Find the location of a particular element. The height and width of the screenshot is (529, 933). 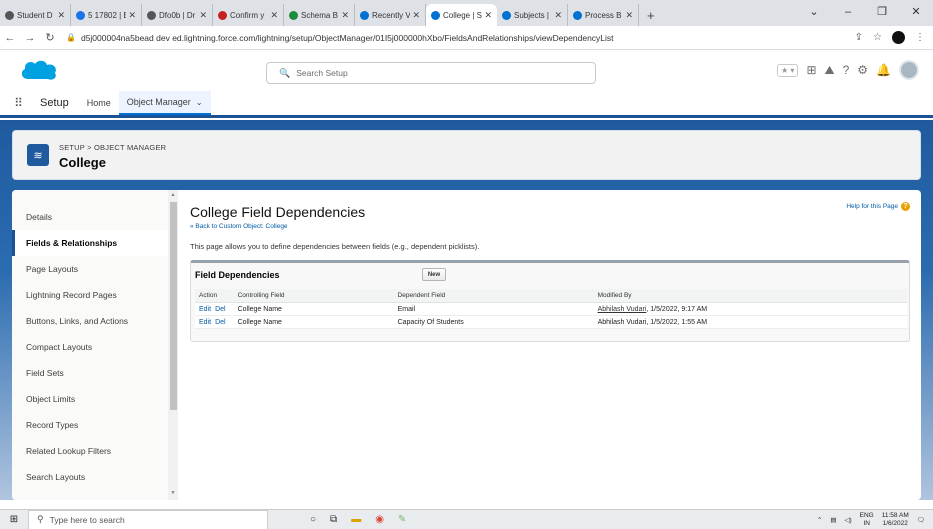

task-view-icon: ⧉ is located at coordinates (333, 519).